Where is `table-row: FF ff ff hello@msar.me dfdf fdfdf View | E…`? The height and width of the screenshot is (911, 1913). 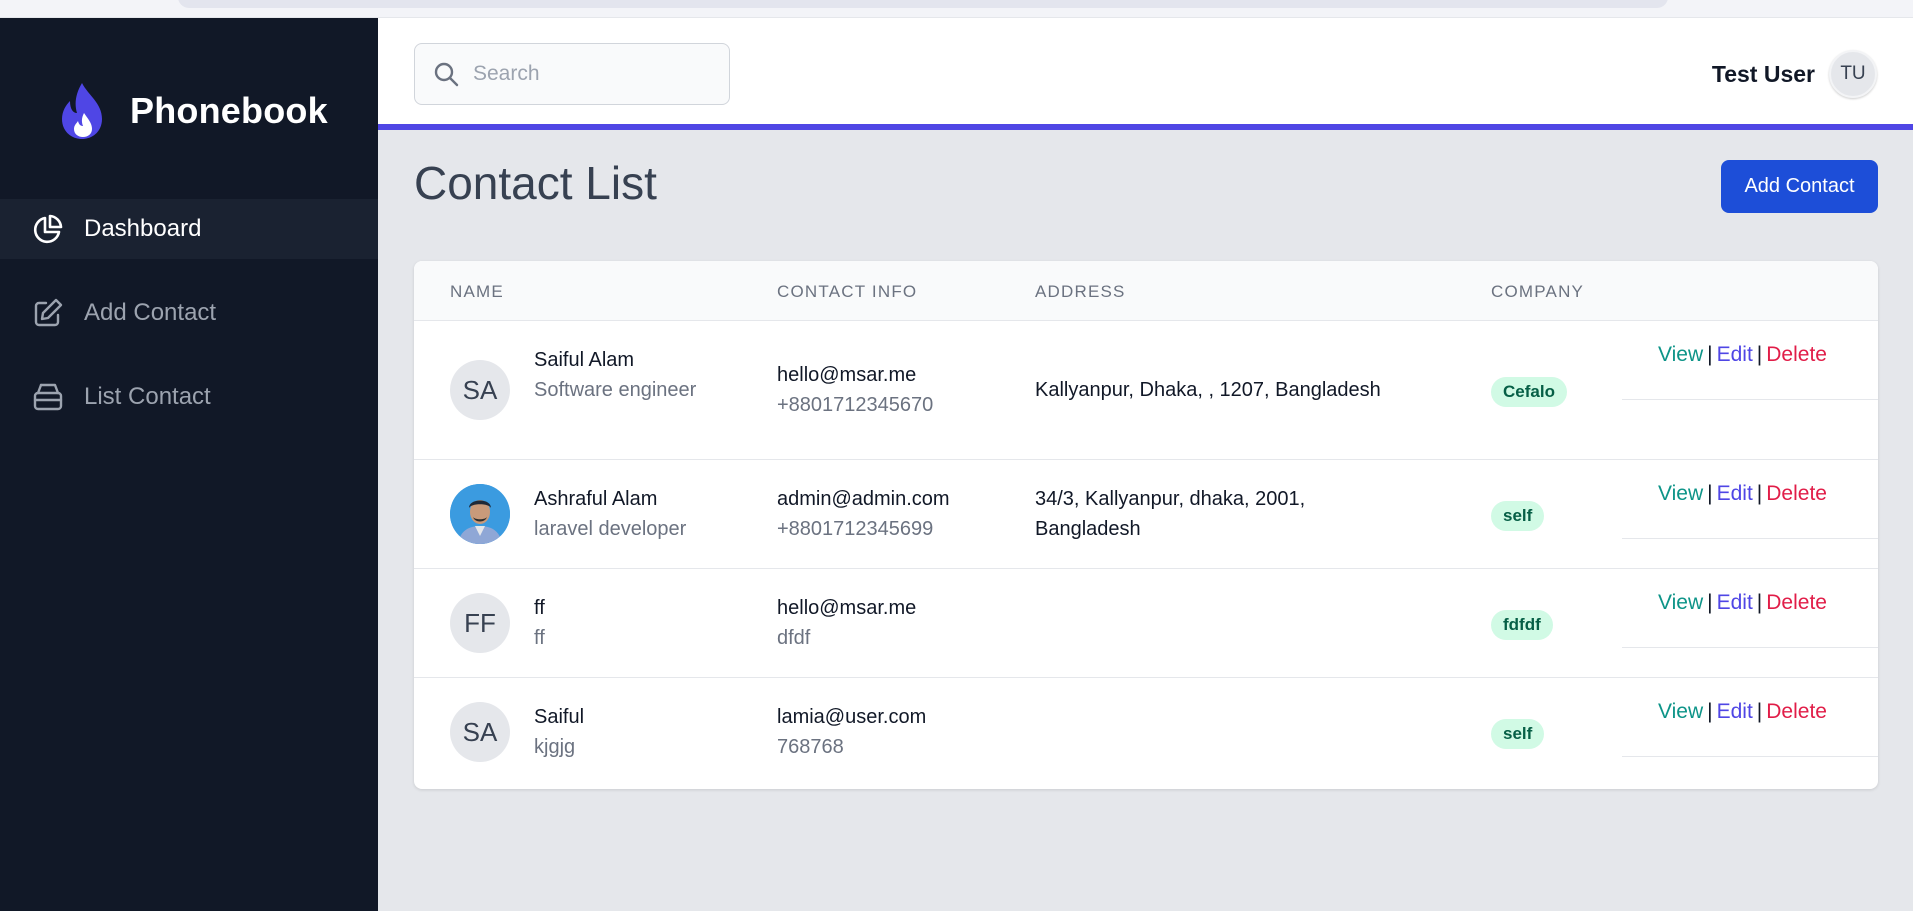 table-row: FF ff ff hello@msar.me dfdf fdfdf View | E… is located at coordinates (1146, 623).